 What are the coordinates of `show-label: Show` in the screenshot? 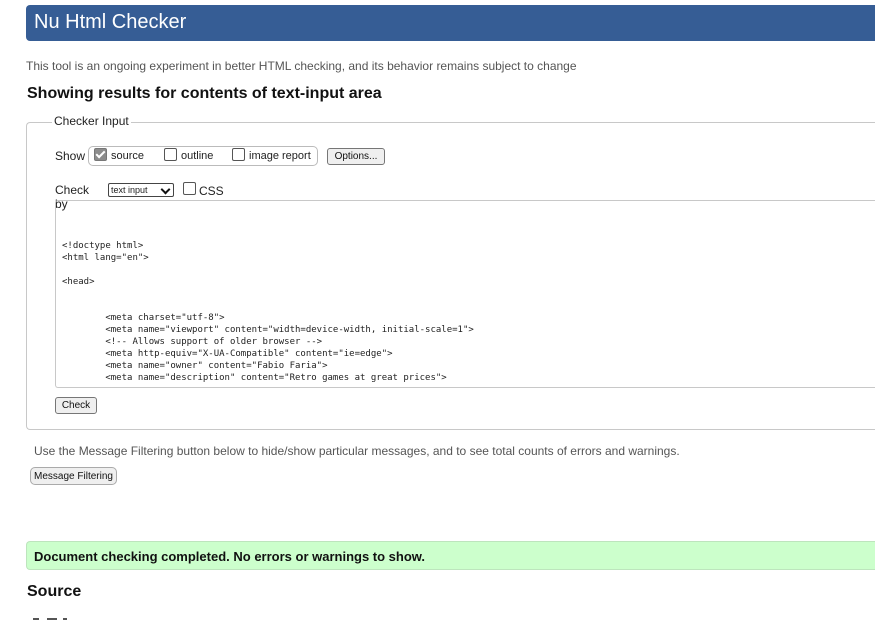 It's located at (70, 156).